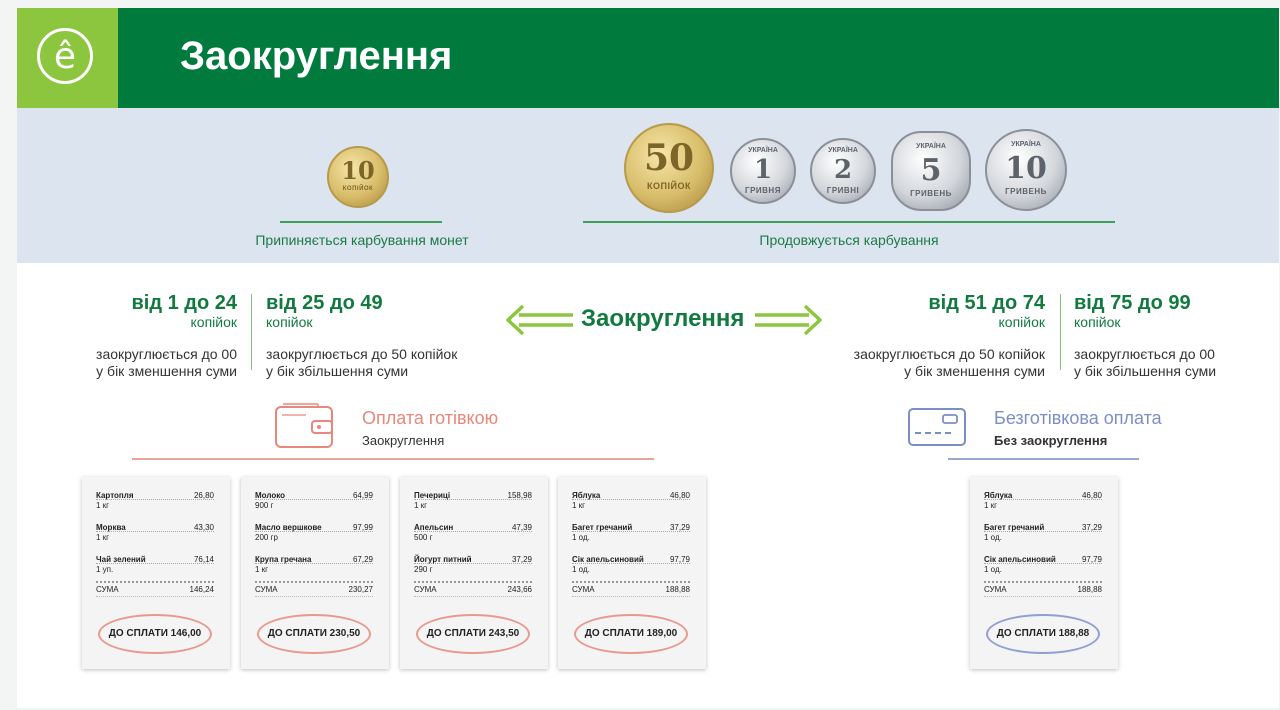 The width and height of the screenshot is (1280, 710). Describe the element at coordinates (473, 634) in the screenshot. I see `receipt-to-pay: ДО СПЛАТИ 243,50` at that location.